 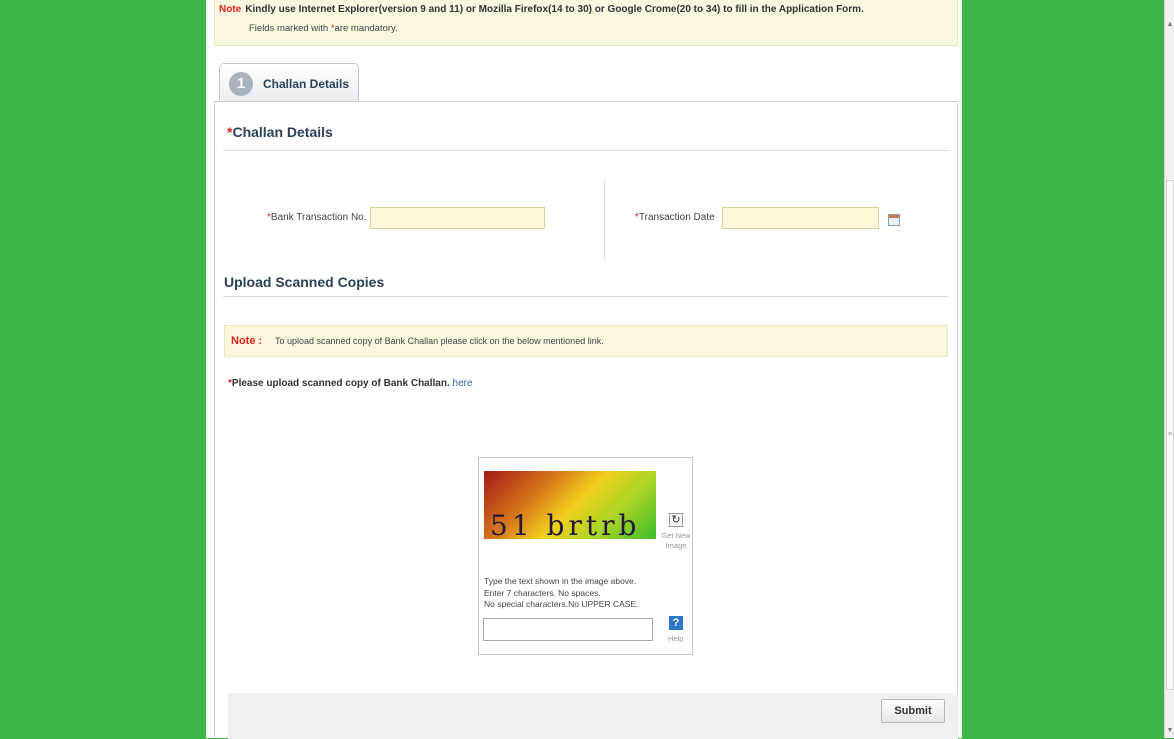 I want to click on scroll-grip-icon: ≡, so click(x=1170, y=434).